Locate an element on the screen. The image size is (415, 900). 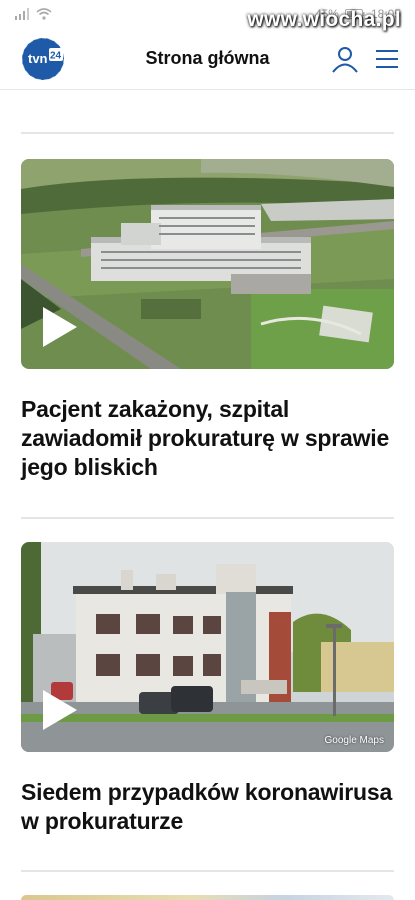
svg-text: 24 is located at coordinates (56, 55).